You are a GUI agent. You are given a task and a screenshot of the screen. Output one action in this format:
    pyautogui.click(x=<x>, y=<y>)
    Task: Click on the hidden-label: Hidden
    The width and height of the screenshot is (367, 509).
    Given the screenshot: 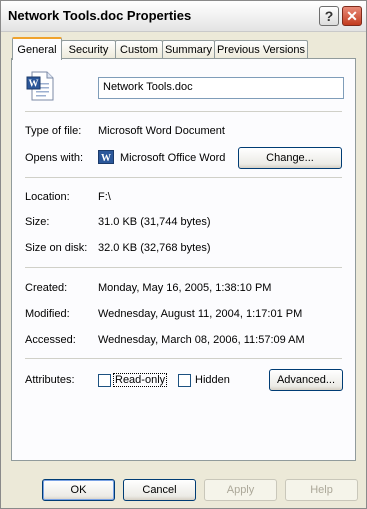 What is the action you would take?
    pyautogui.click(x=212, y=380)
    